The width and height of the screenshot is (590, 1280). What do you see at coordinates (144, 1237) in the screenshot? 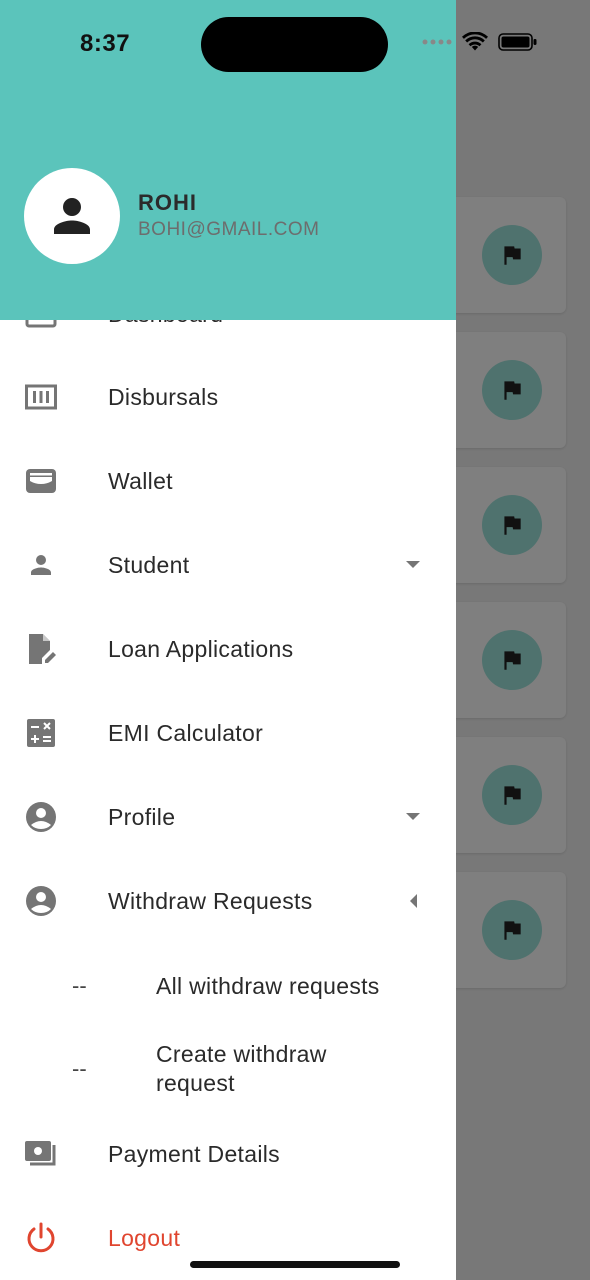
I see `menu-item-label: Logout` at bounding box center [144, 1237].